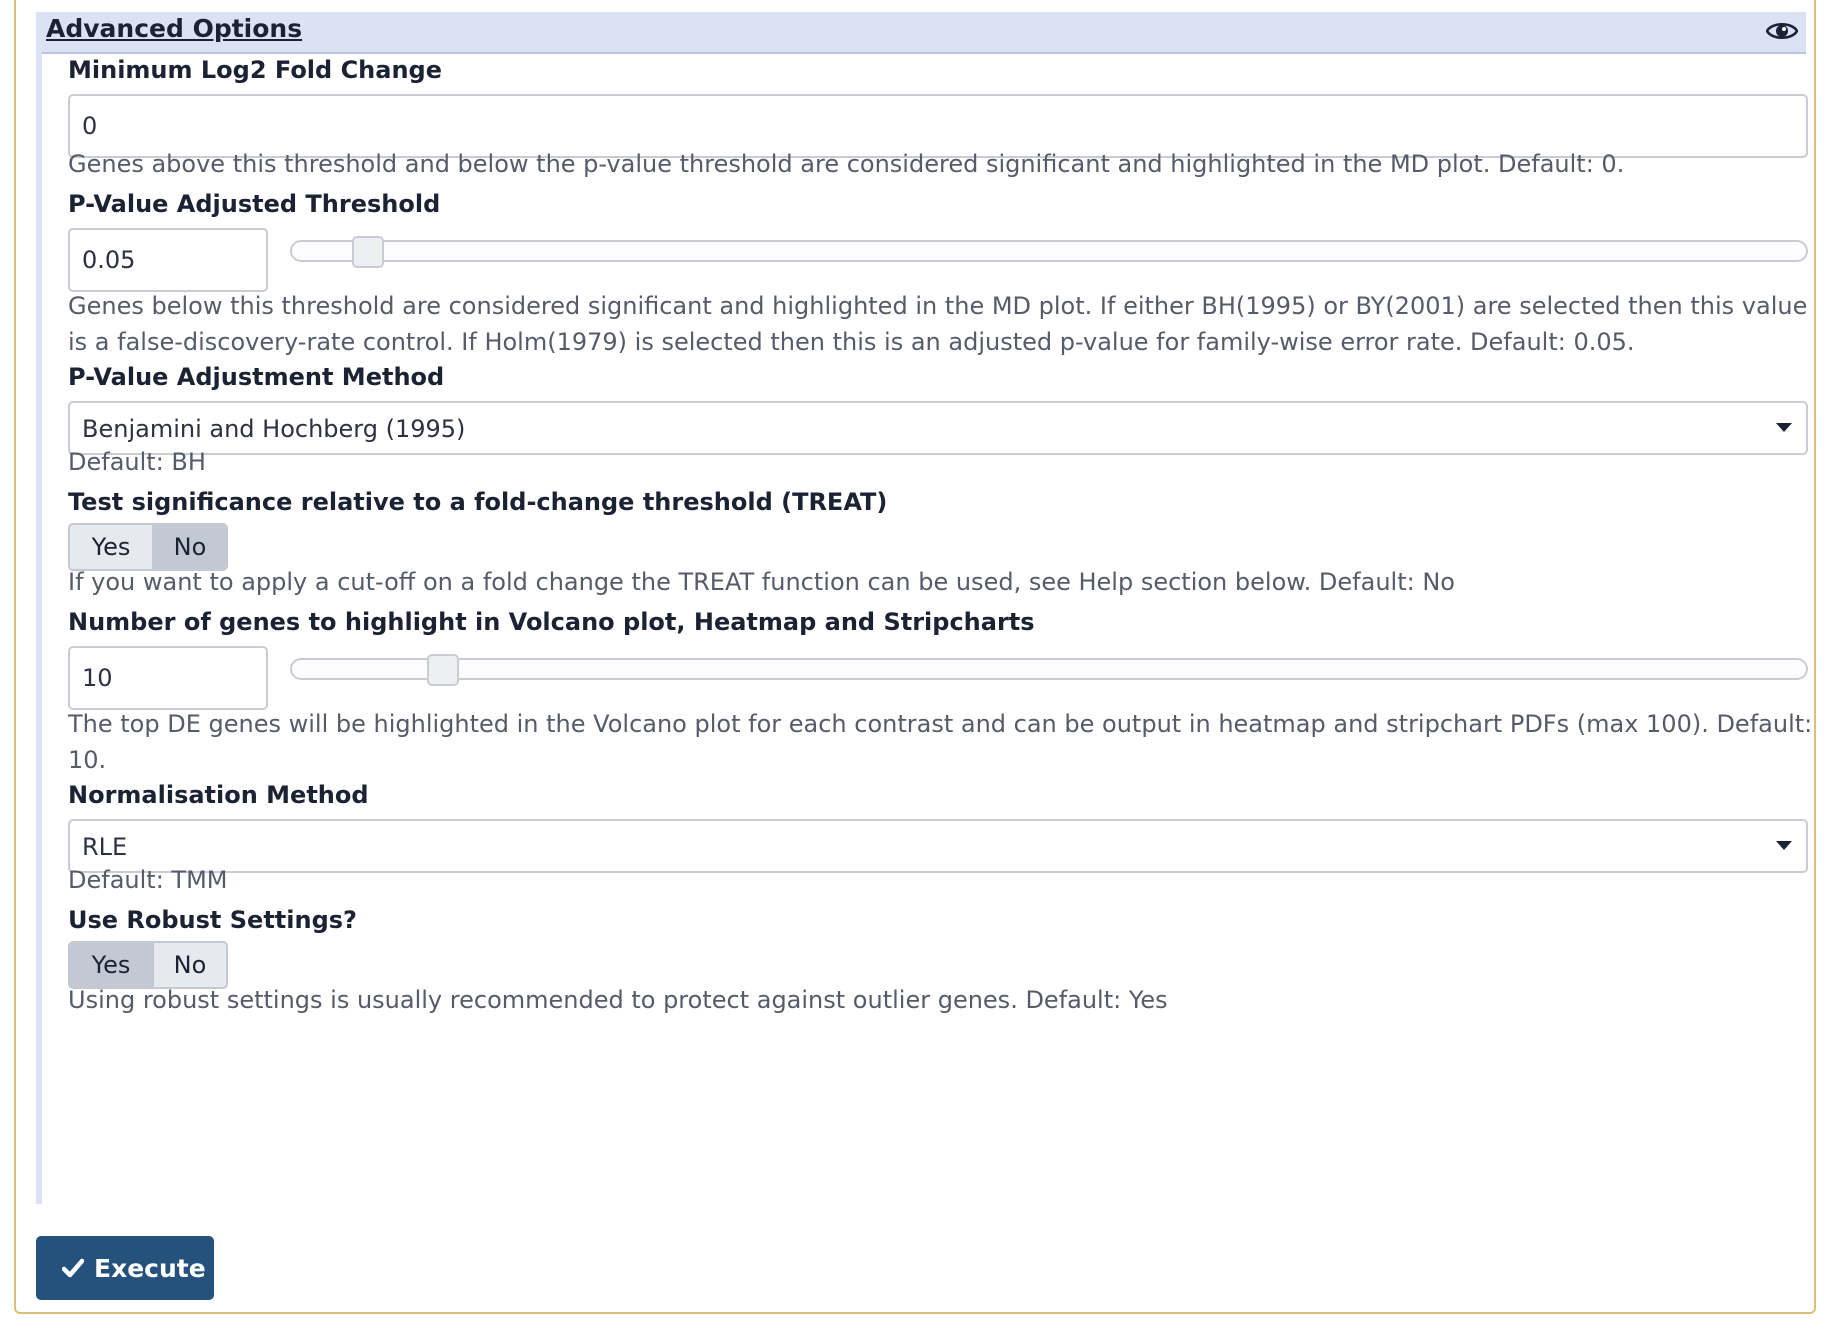  I want to click on norm-method-help: Default: TMM, so click(148, 880).